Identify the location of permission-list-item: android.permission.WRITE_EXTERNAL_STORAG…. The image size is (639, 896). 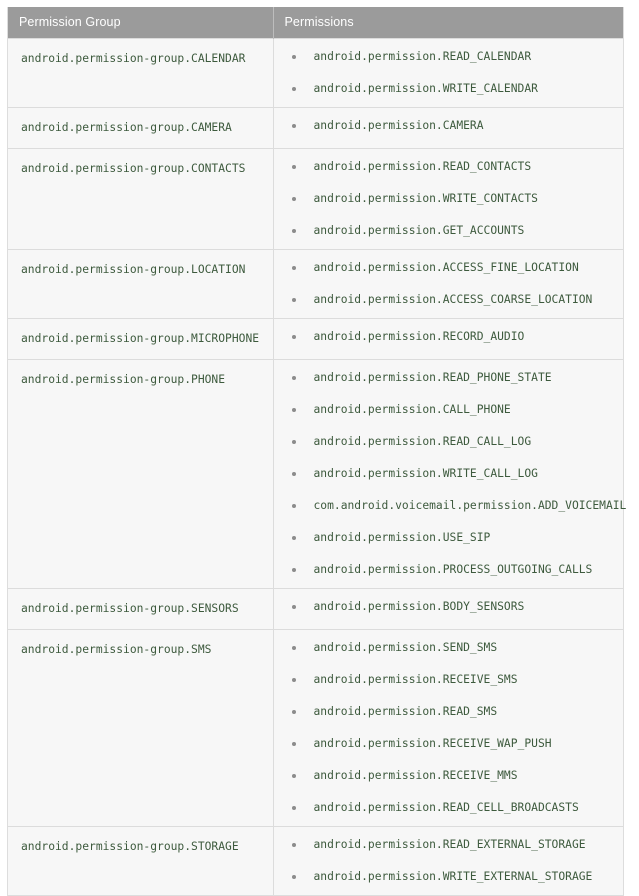
(449, 877).